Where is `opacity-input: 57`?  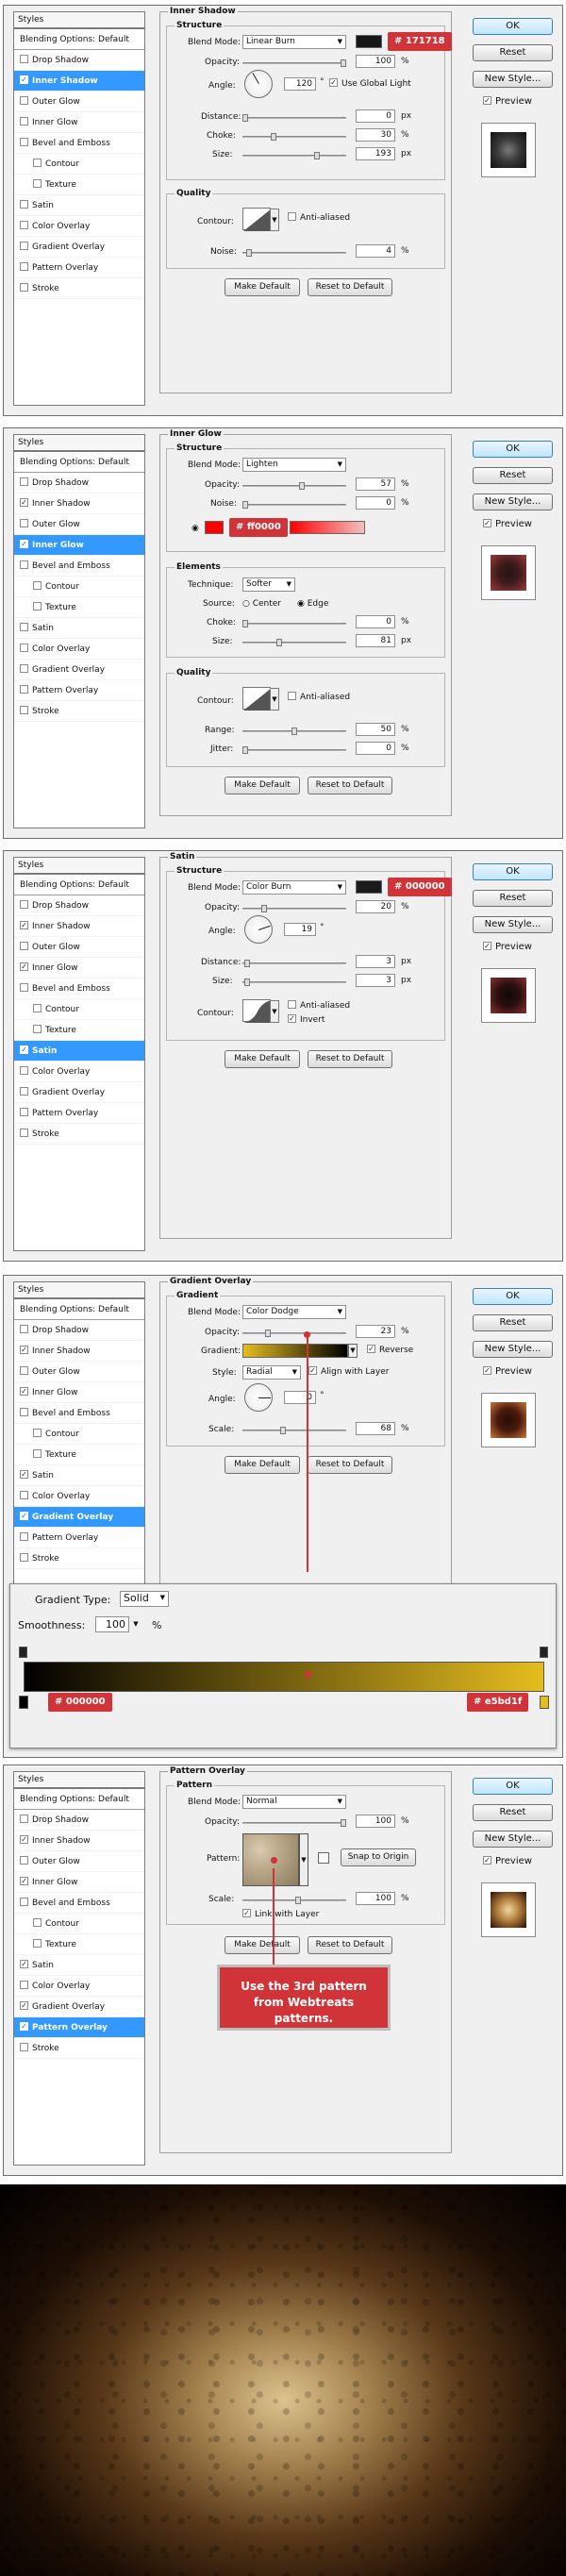
opacity-input: 57 is located at coordinates (375, 484).